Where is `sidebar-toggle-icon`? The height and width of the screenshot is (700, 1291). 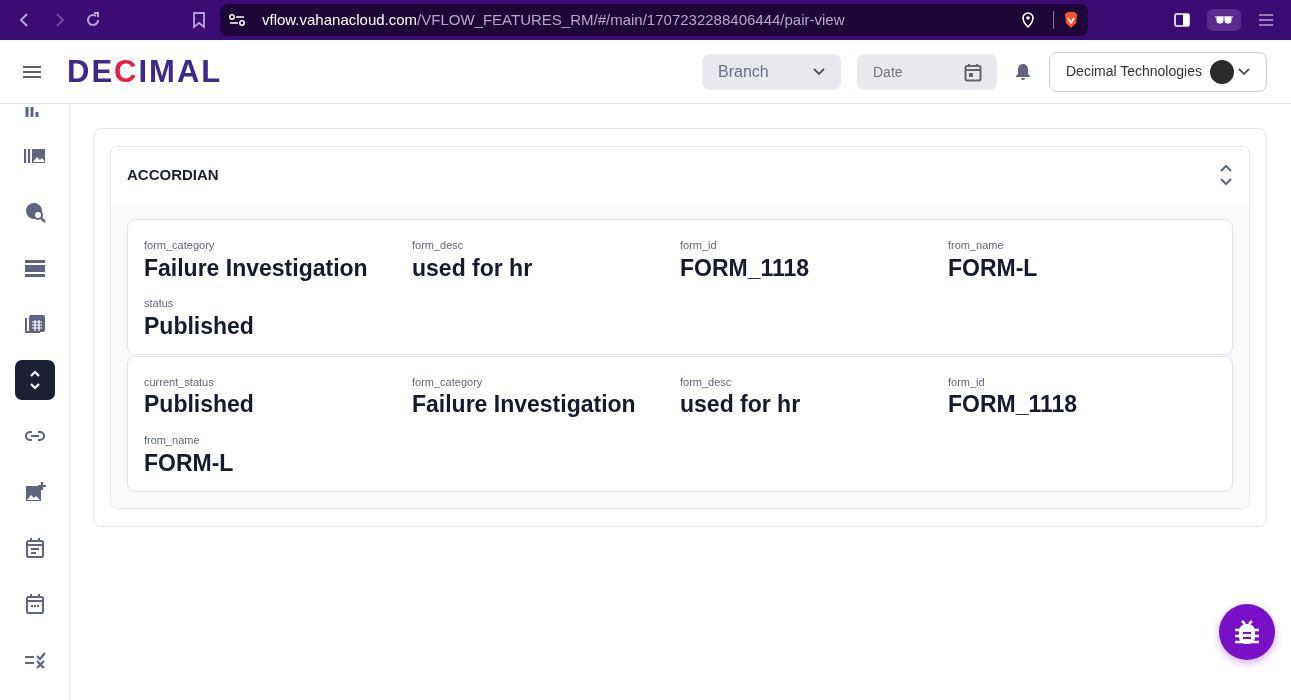
sidebar-toggle-icon is located at coordinates (1182, 20).